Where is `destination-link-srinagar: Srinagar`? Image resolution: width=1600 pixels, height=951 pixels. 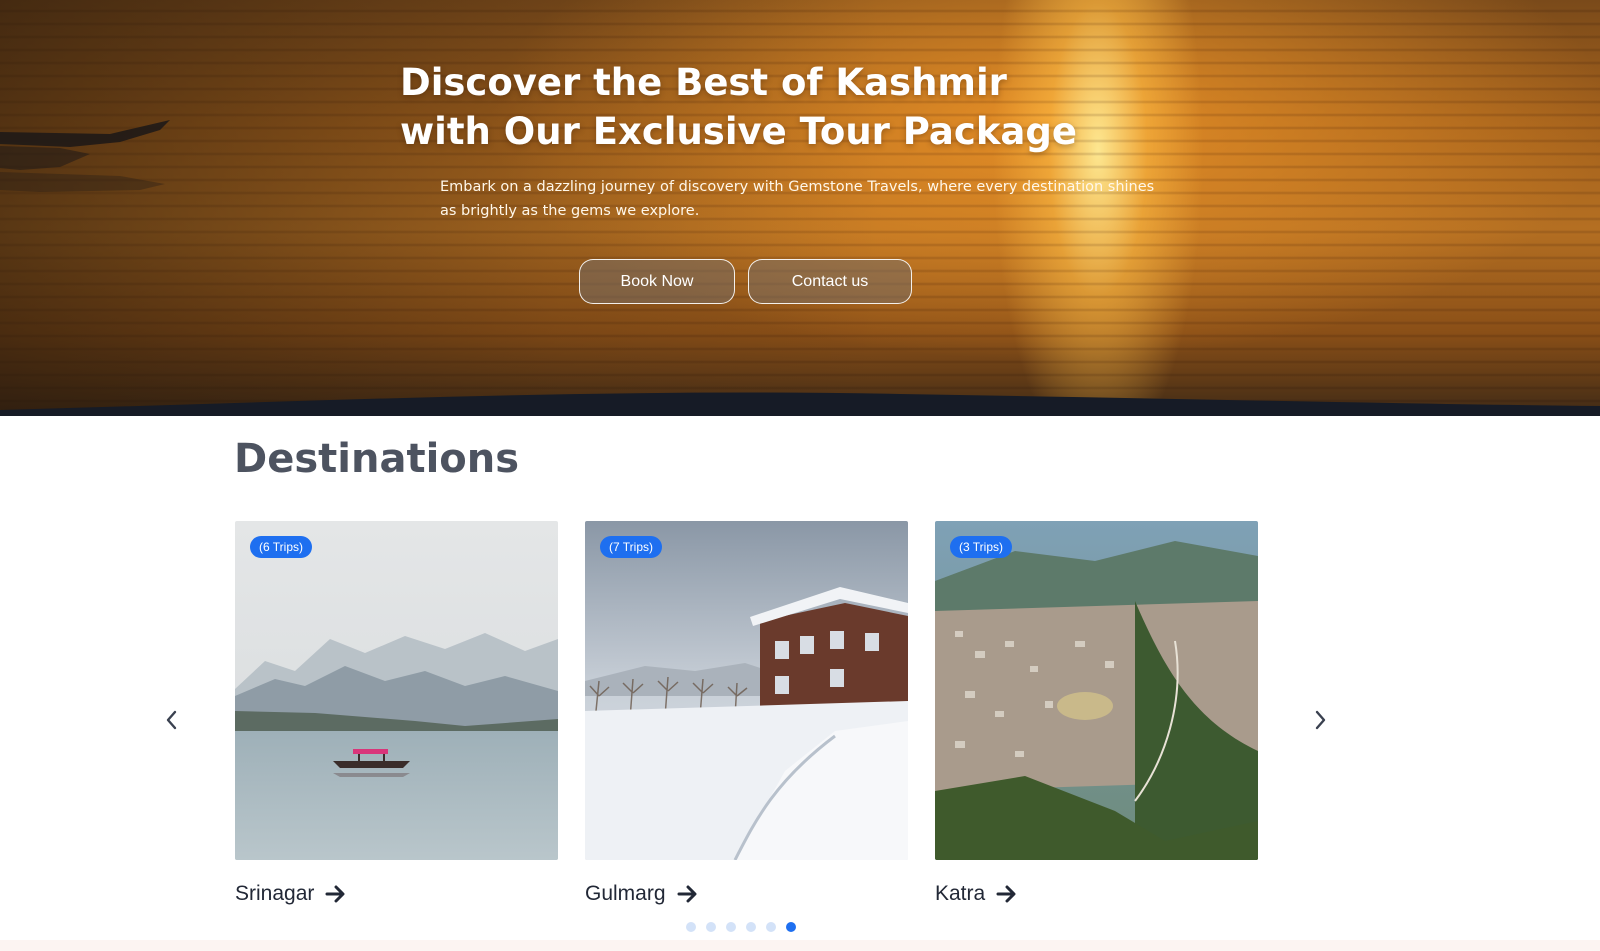
destination-link-srinagar: Srinagar is located at coordinates (396, 894).